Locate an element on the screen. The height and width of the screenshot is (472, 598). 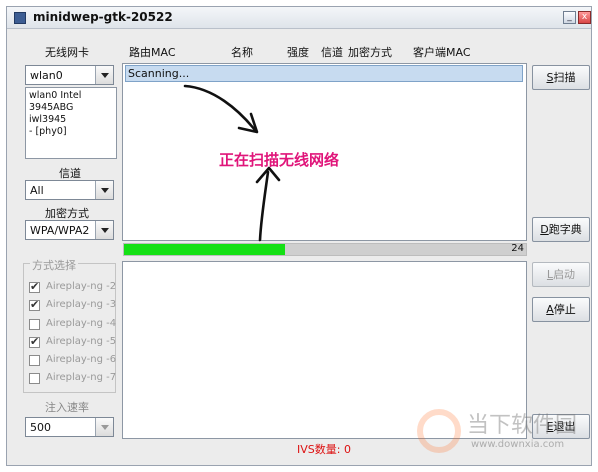
app-icon is located at coordinates (20, 18).